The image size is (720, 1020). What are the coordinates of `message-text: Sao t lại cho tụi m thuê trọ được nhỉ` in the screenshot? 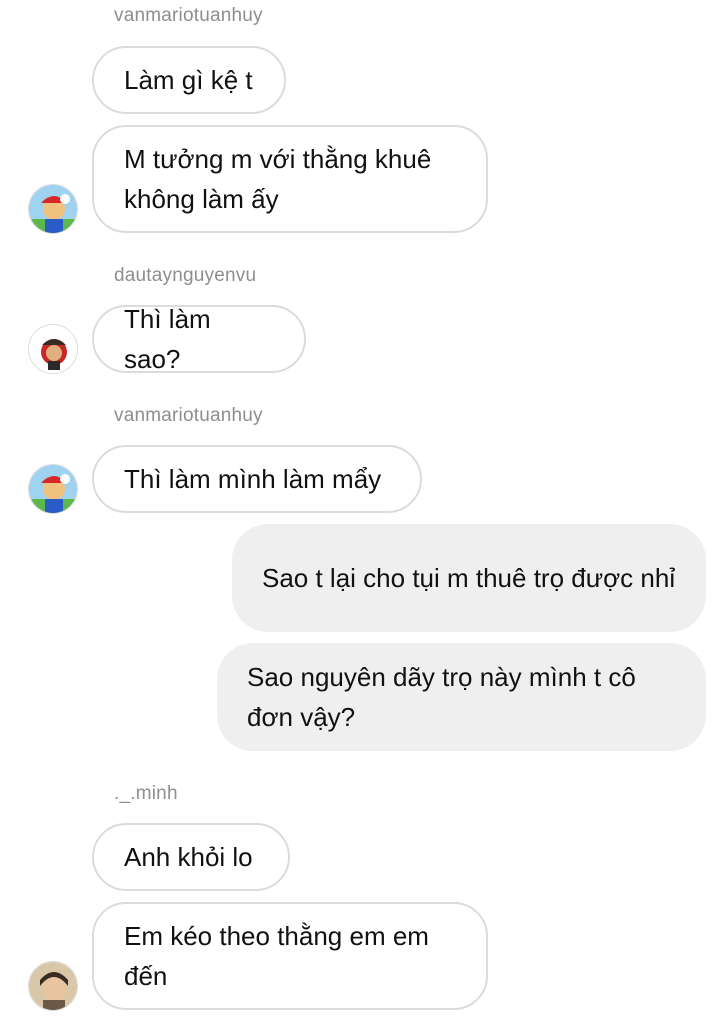 It's located at (469, 578).